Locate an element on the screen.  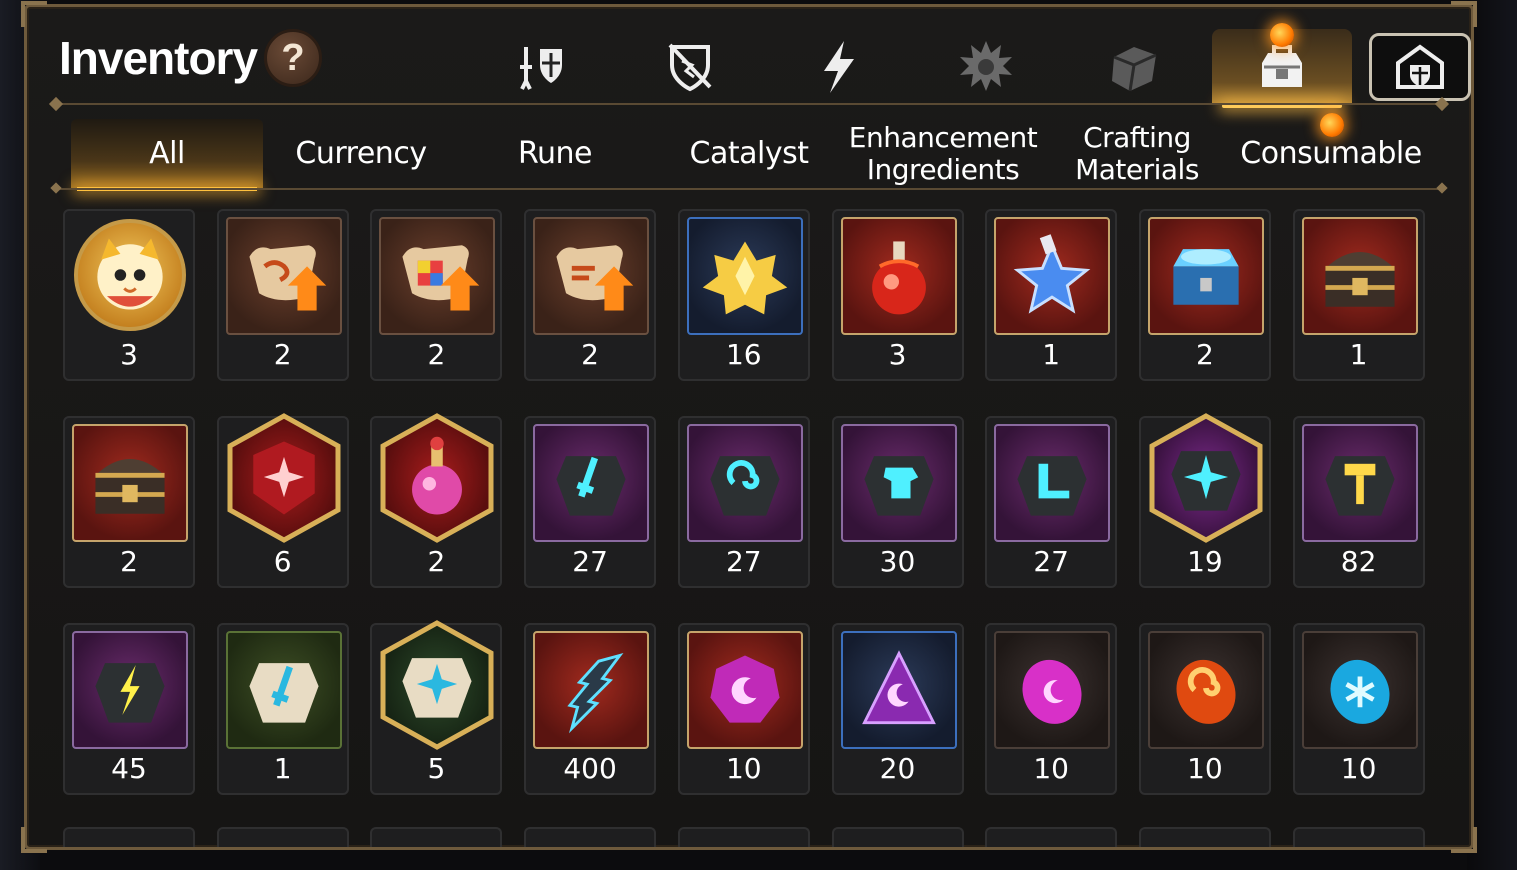
purple-moon-gem-icon is located at coordinates (745, 690).